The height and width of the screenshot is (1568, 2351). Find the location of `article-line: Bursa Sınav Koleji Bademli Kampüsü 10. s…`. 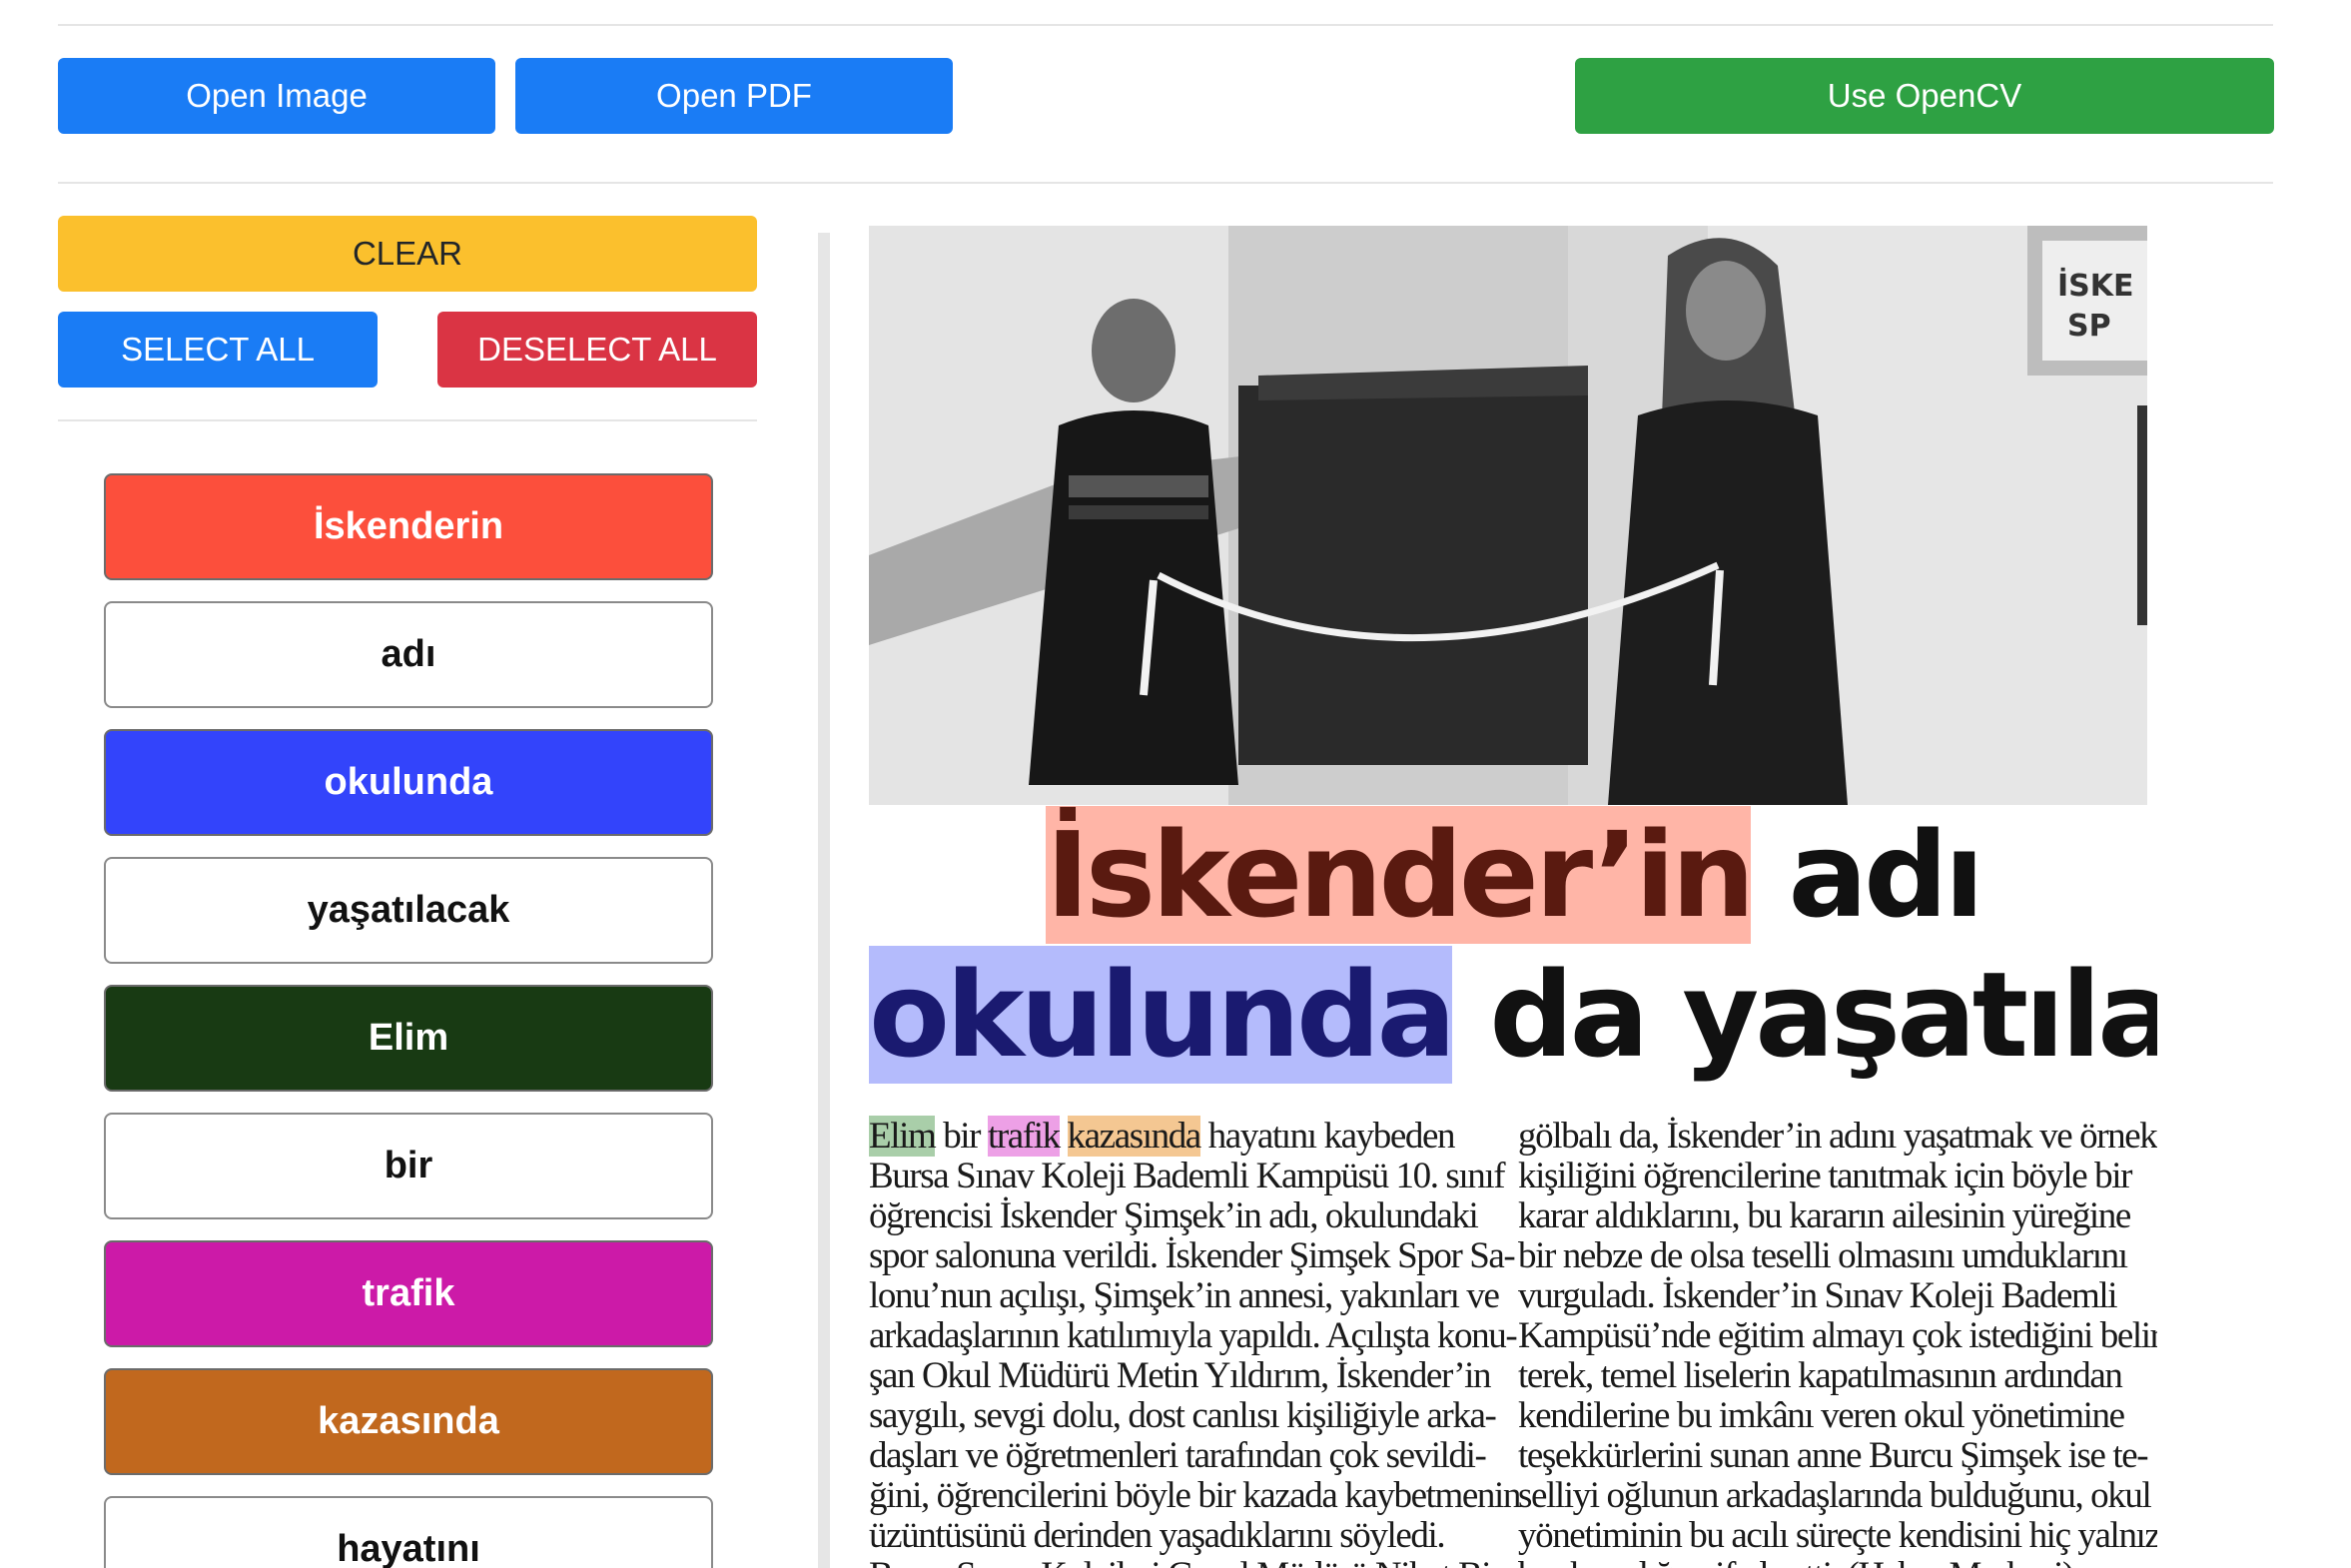

article-line: Bursa Sınav Koleji Bademli Kampüsü 10. s… is located at coordinates (1187, 1176).